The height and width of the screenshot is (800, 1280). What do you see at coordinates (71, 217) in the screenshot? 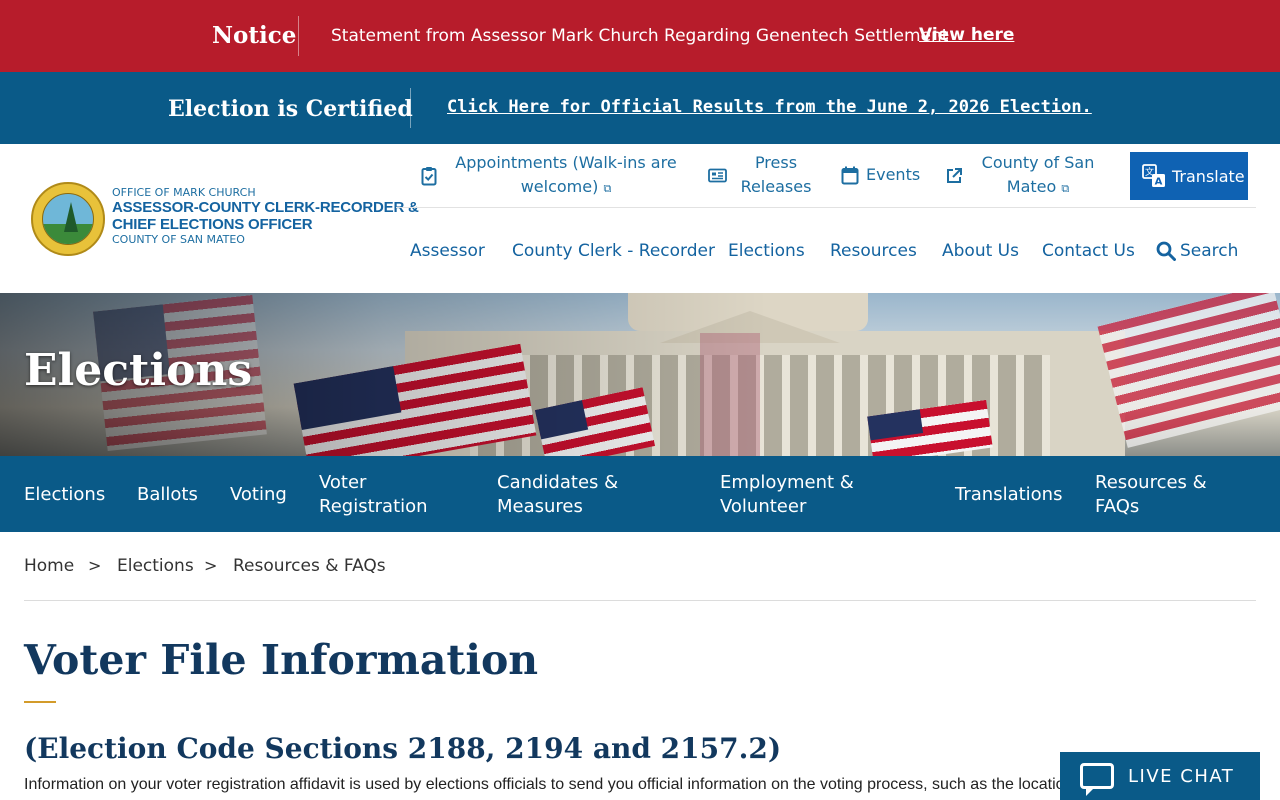
I see `seal-tree` at bounding box center [71, 217].